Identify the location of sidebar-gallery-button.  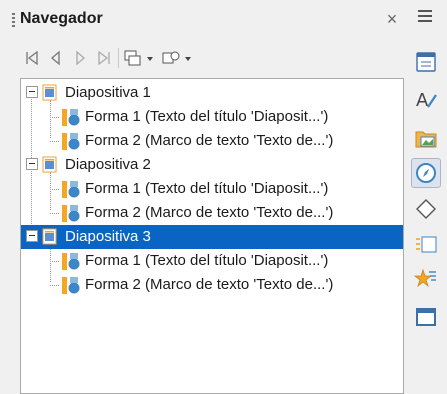
(426, 138).